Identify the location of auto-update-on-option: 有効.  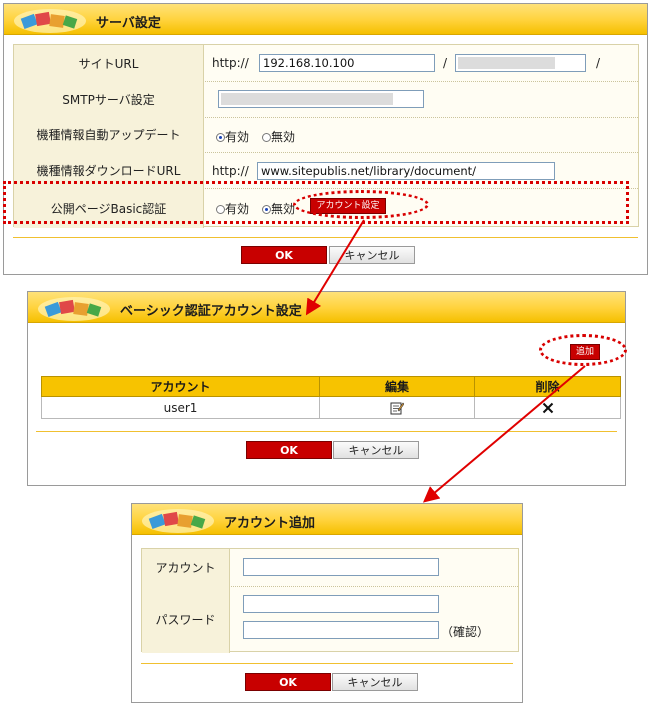
(232, 136).